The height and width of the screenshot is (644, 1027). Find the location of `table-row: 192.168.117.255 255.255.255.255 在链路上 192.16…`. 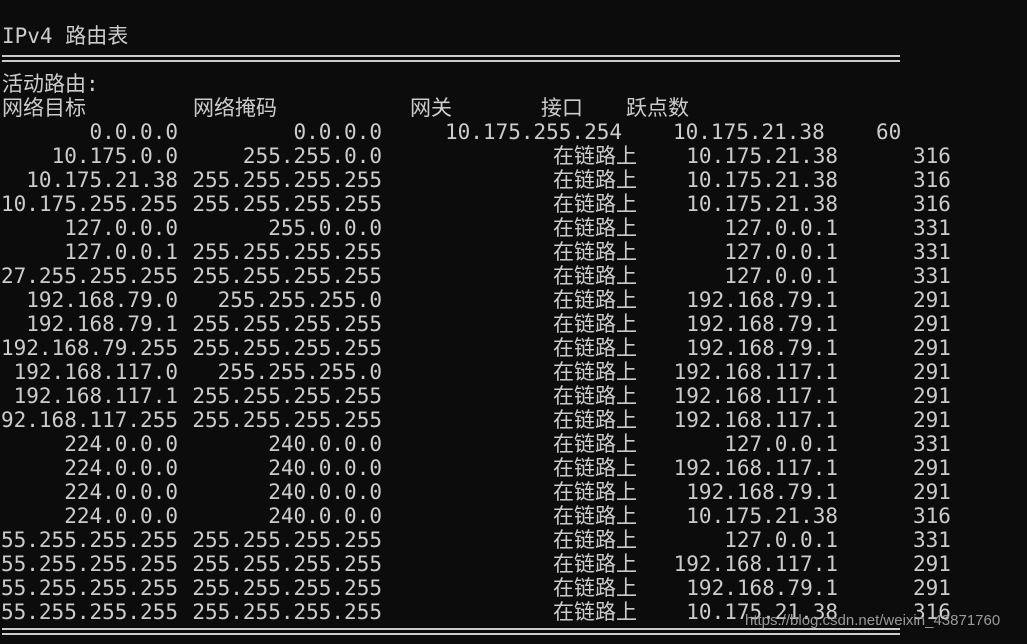

table-row: 192.168.117.255 255.255.255.255 在链路上 192.16… is located at coordinates (500, 420).